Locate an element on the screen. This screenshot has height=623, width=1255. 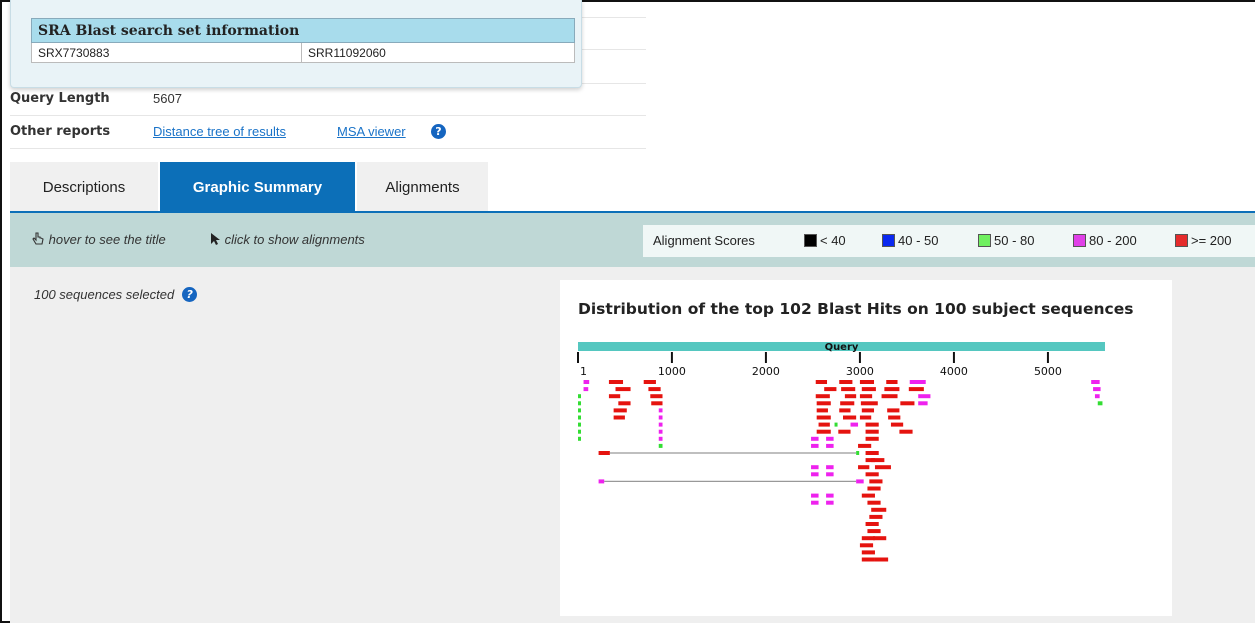
query-length-label: Query Length is located at coordinates (60, 98).